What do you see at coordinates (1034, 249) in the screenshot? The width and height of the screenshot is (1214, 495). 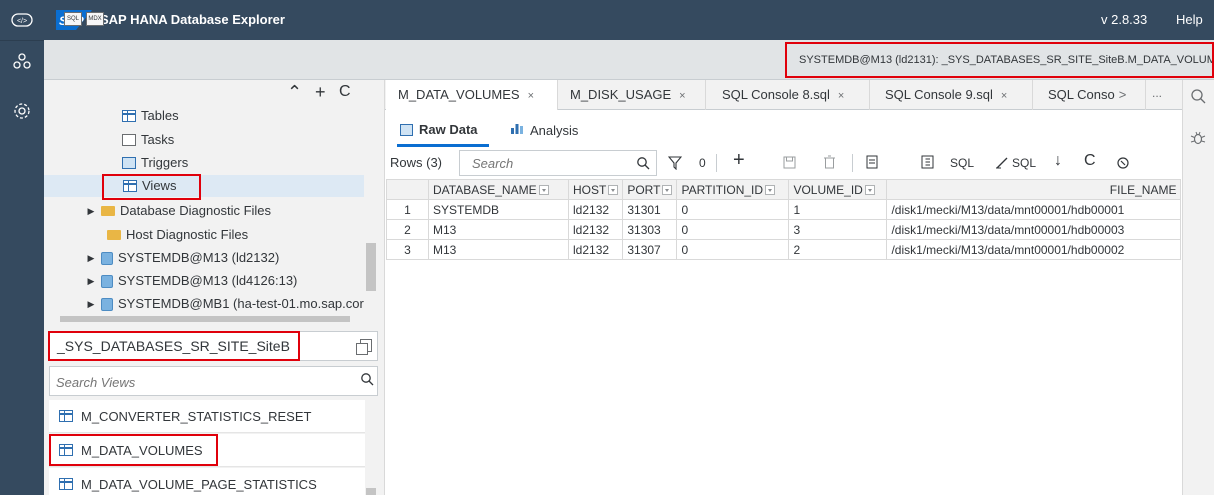 I see `table-cell: /disk1/mecki/M13/data/mnt00001/hdb00002` at bounding box center [1034, 249].